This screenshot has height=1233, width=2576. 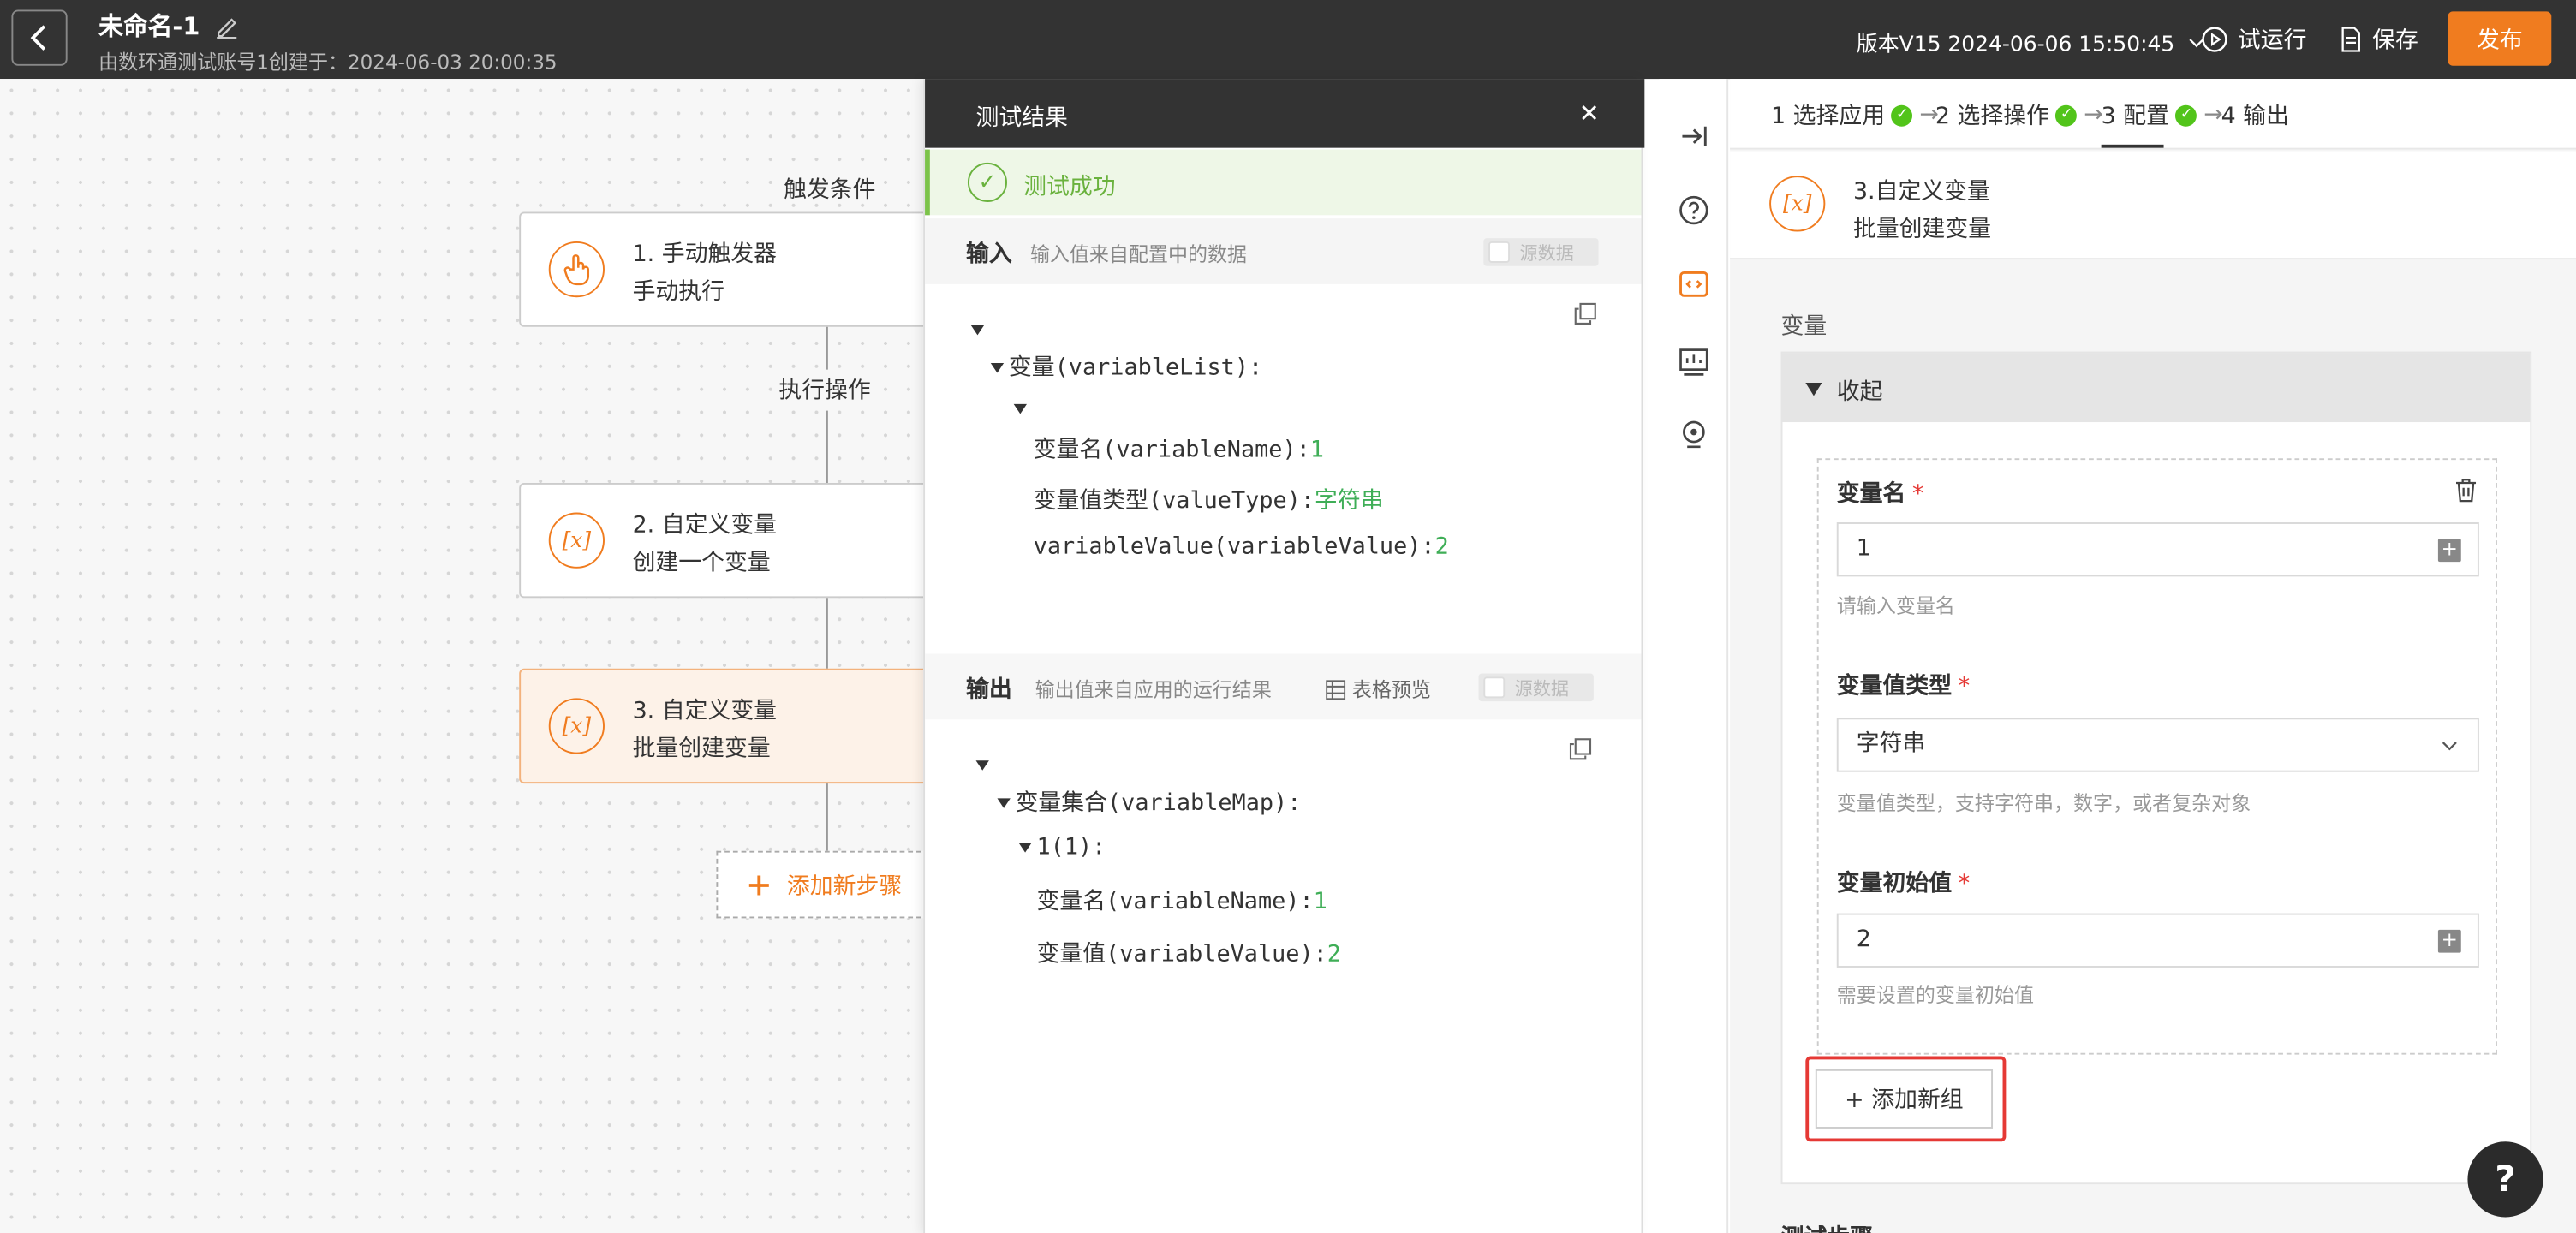 I want to click on close-icon: ✕, so click(x=1590, y=113).